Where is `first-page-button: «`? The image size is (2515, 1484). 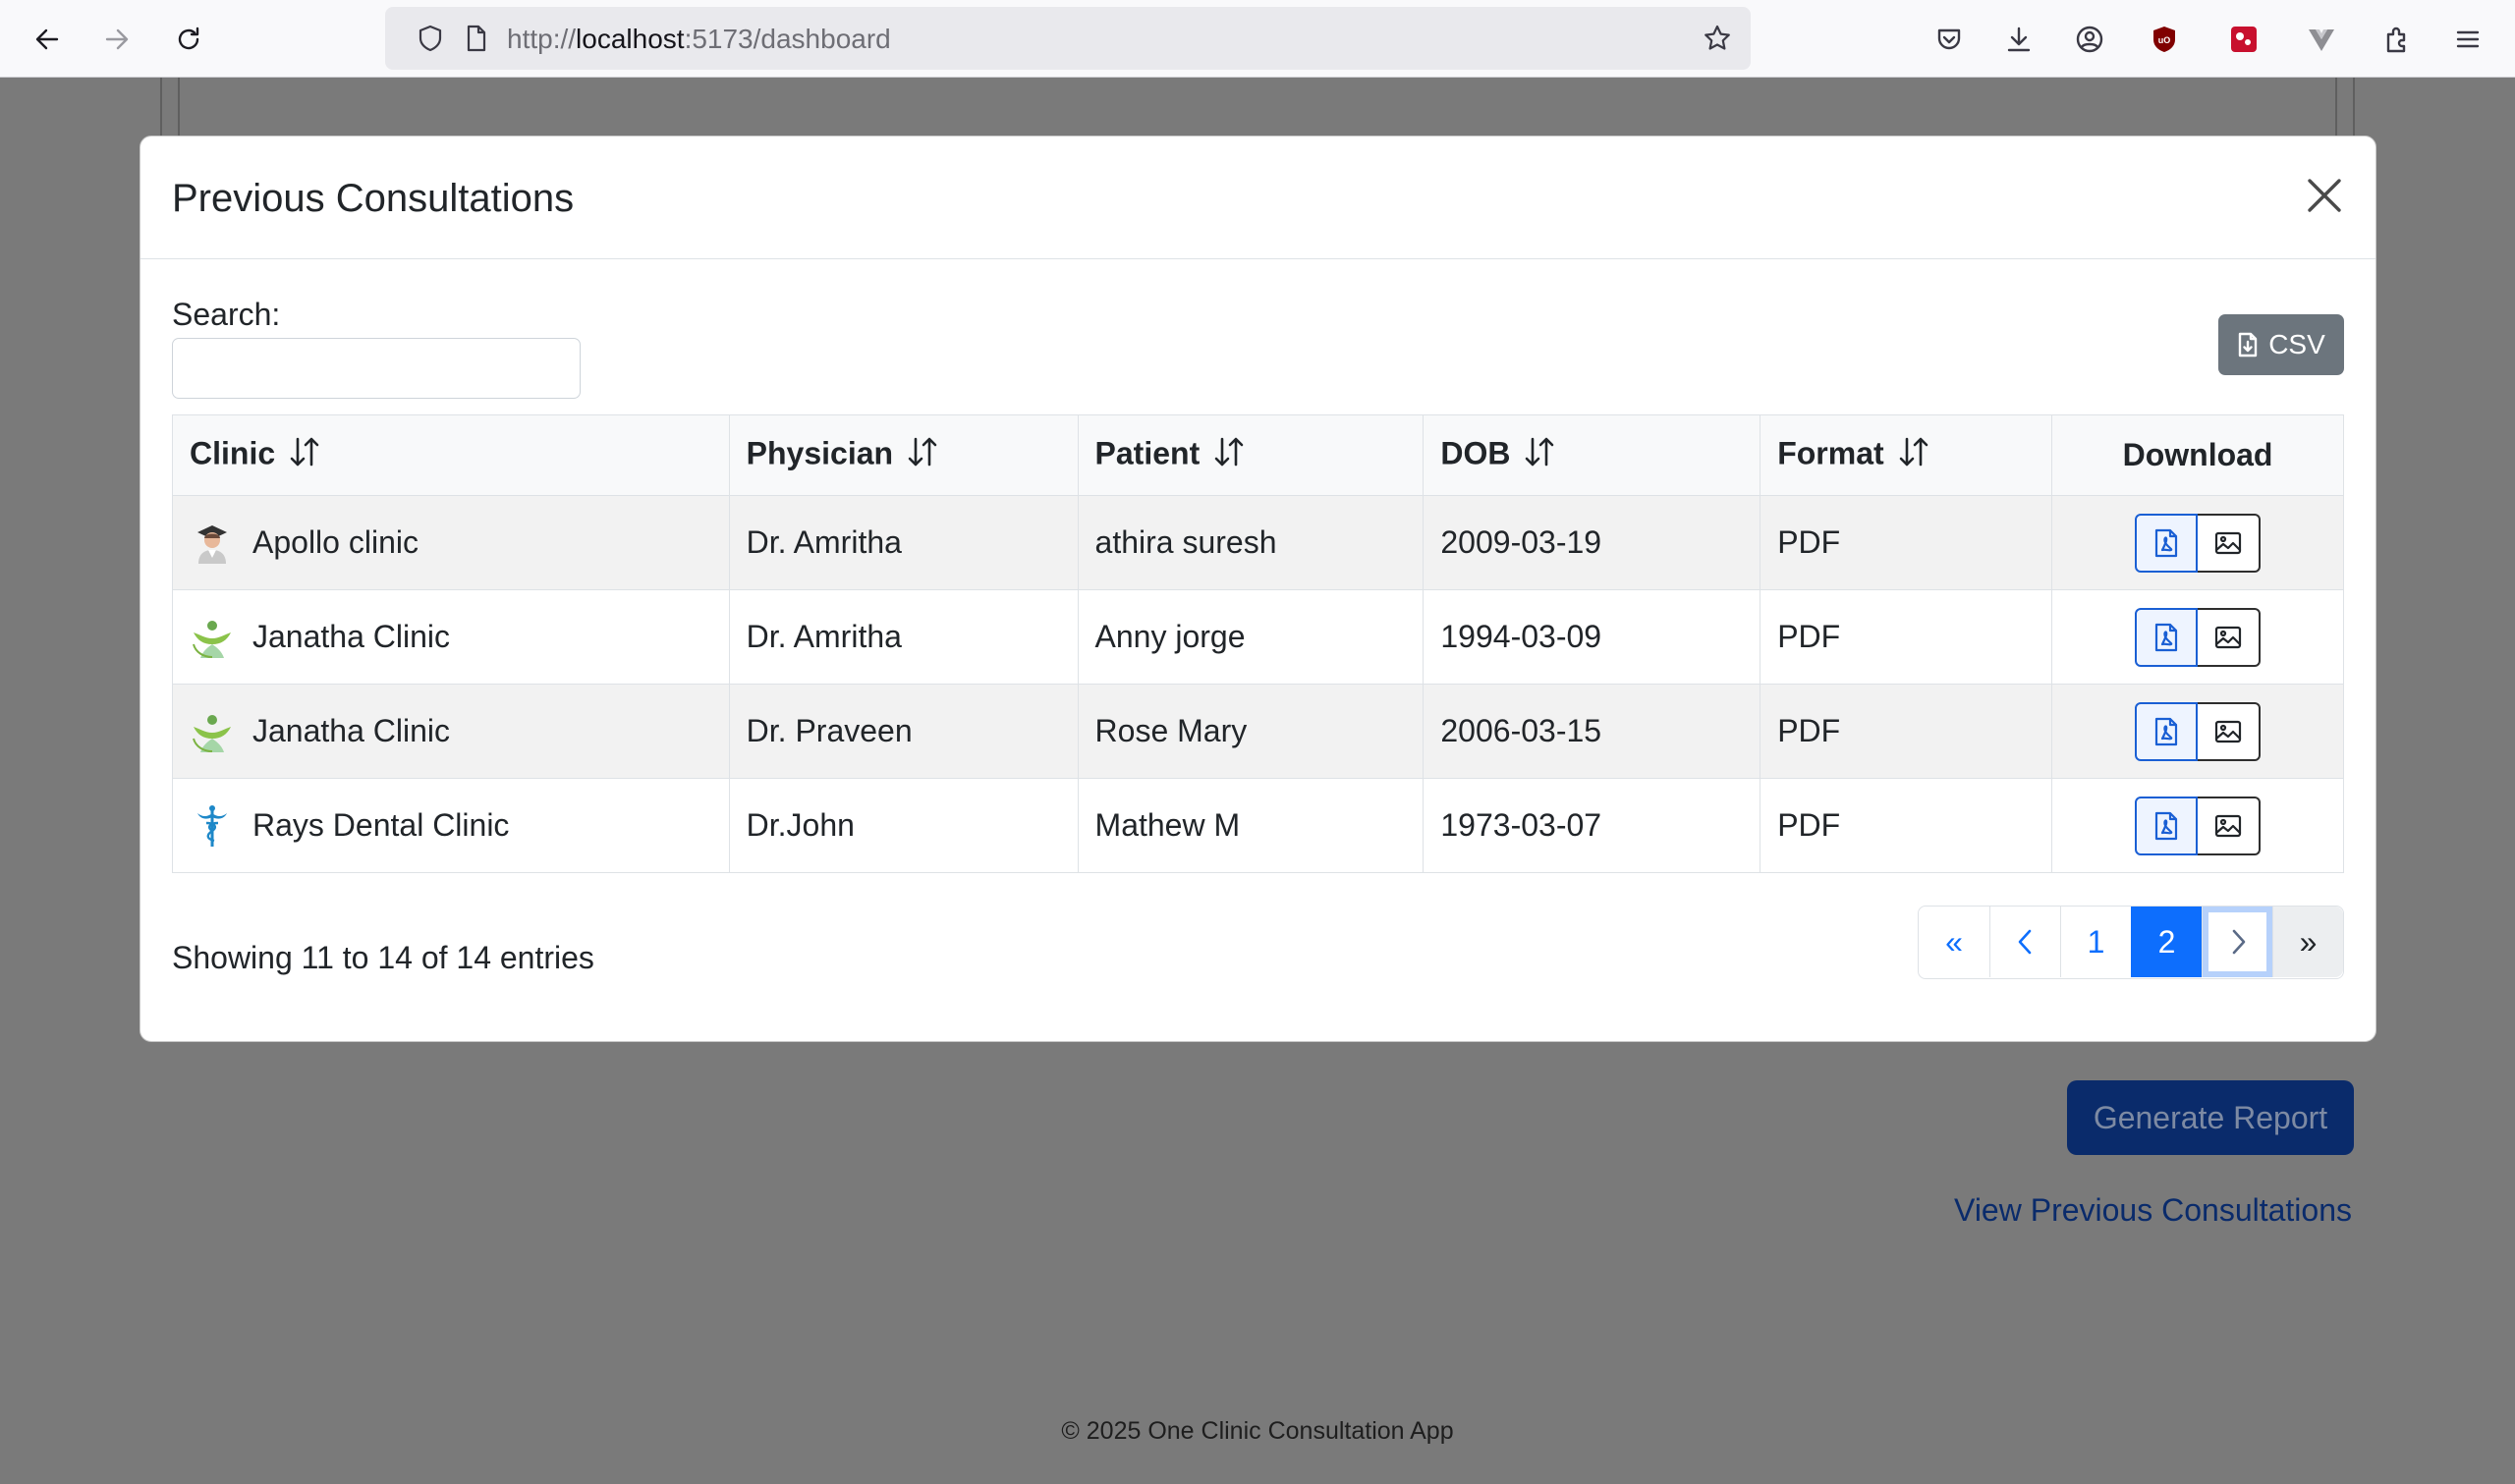
first-page-button: « is located at coordinates (1954, 942).